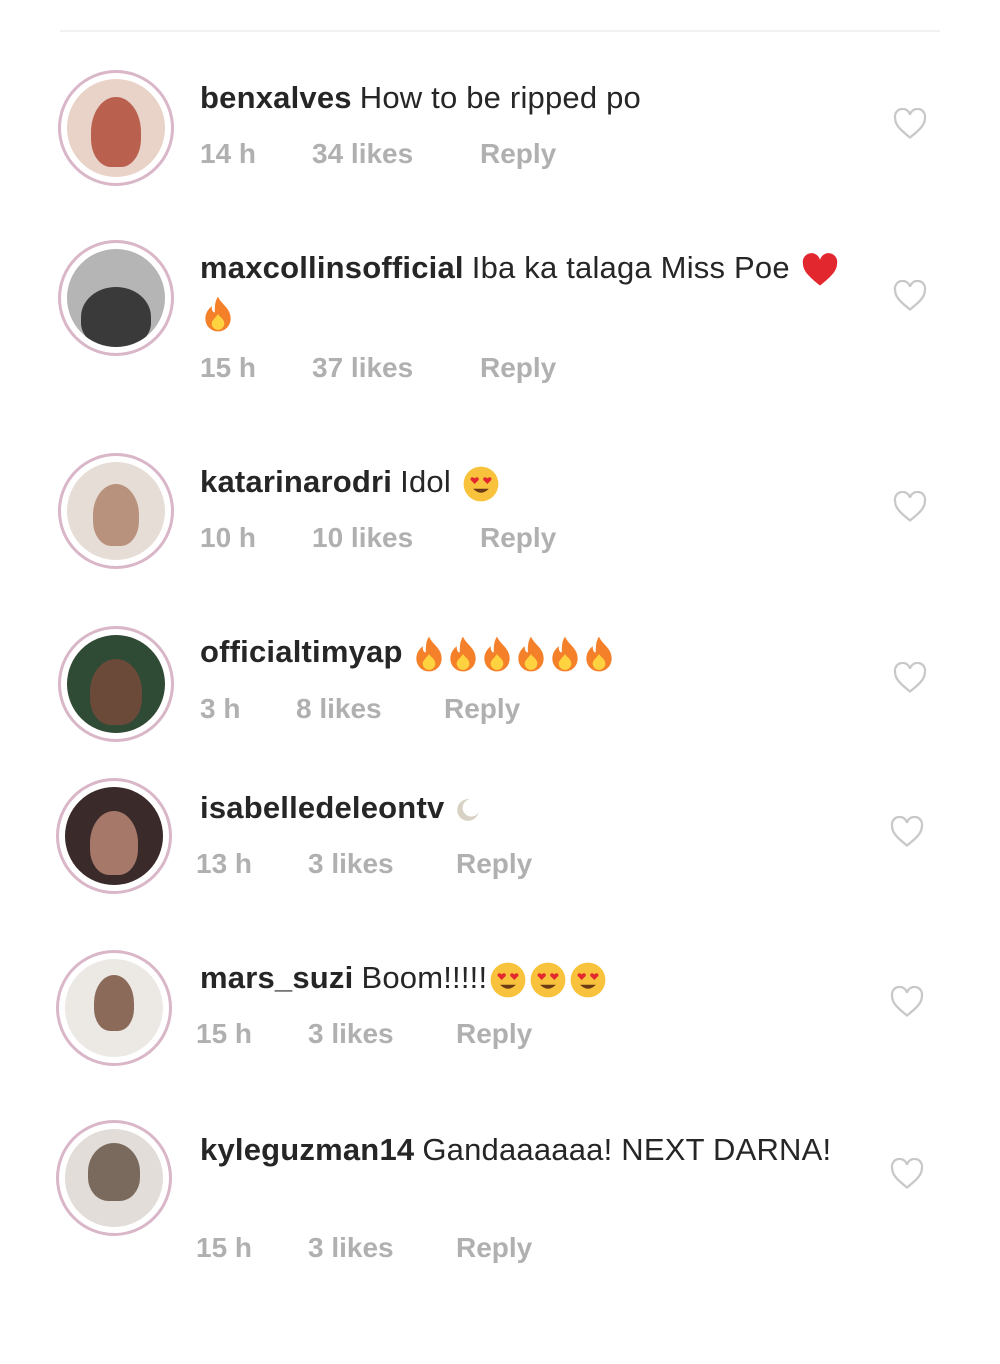 The image size is (1000, 1364). I want to click on comment-likes: 37 likes, so click(396, 368).